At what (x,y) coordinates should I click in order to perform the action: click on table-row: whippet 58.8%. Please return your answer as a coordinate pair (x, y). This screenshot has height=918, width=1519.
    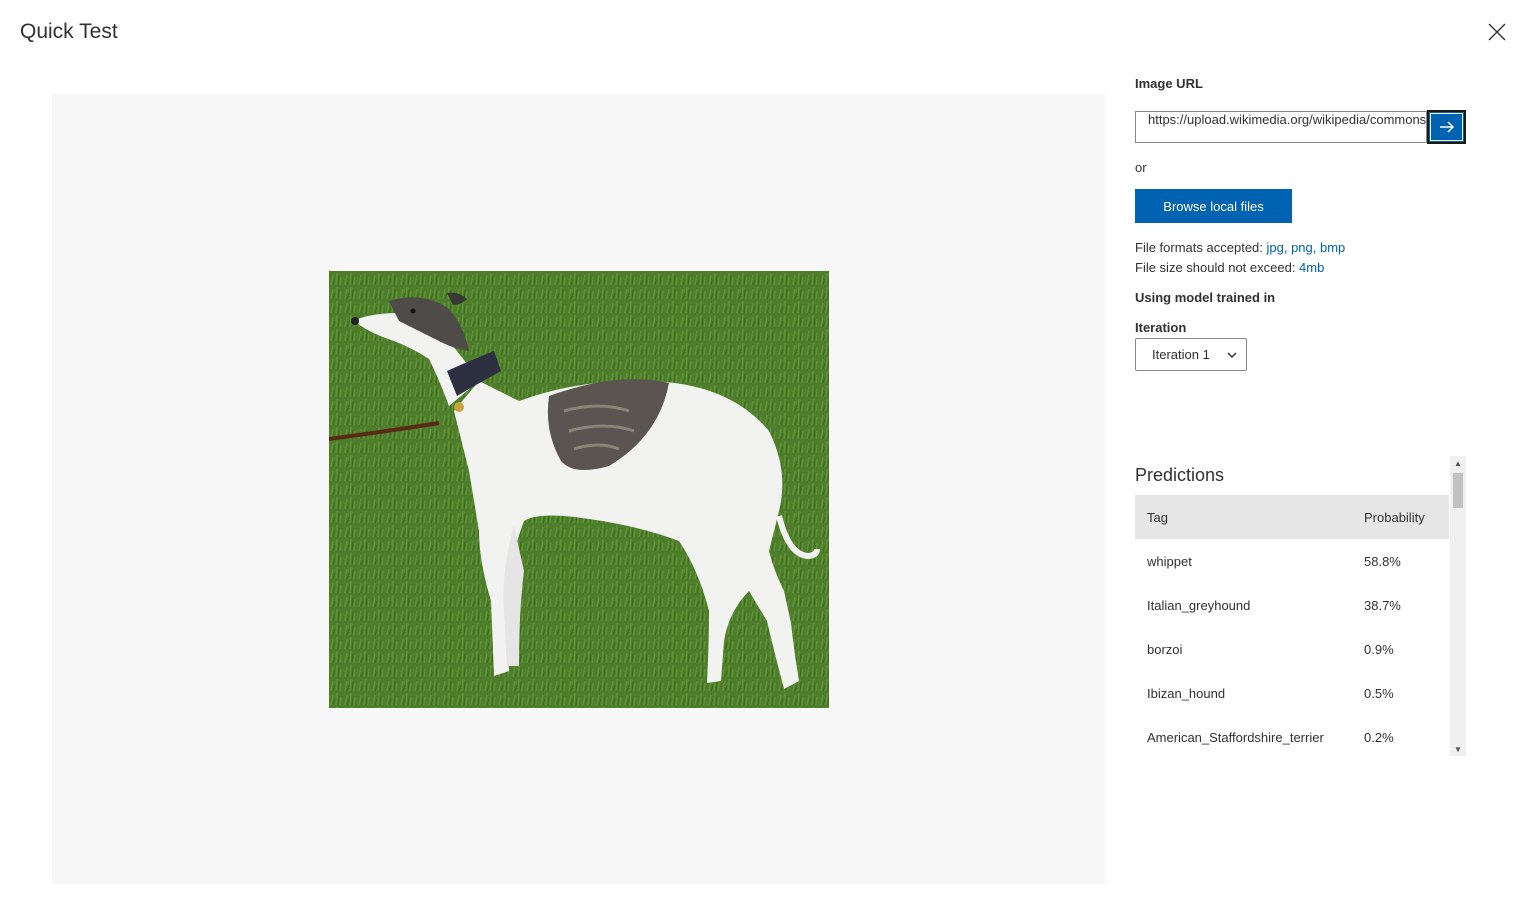
    Looking at the image, I should click on (1292, 561).